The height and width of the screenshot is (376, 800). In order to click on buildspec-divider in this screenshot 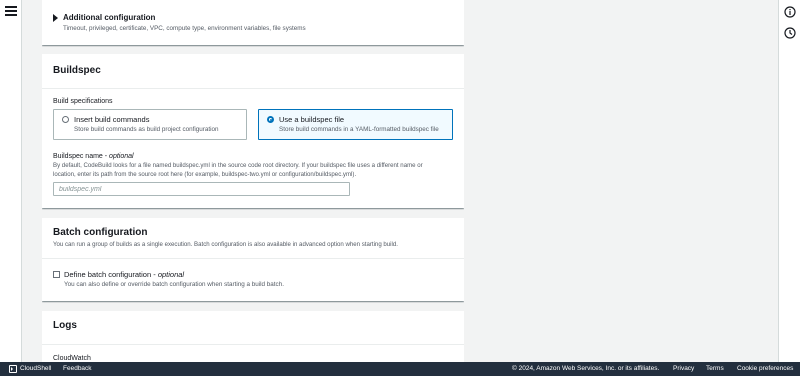, I will do `click(253, 88)`.